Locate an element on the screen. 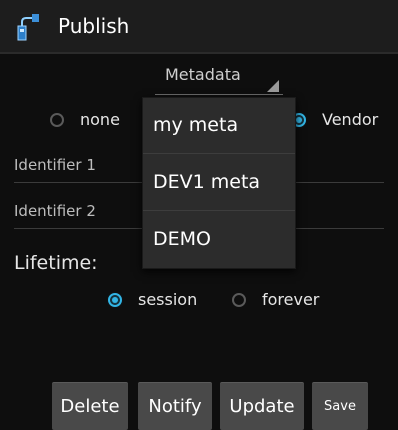 Image resolution: width=398 pixels, height=430 pixels. save-button: Save is located at coordinates (340, 406).